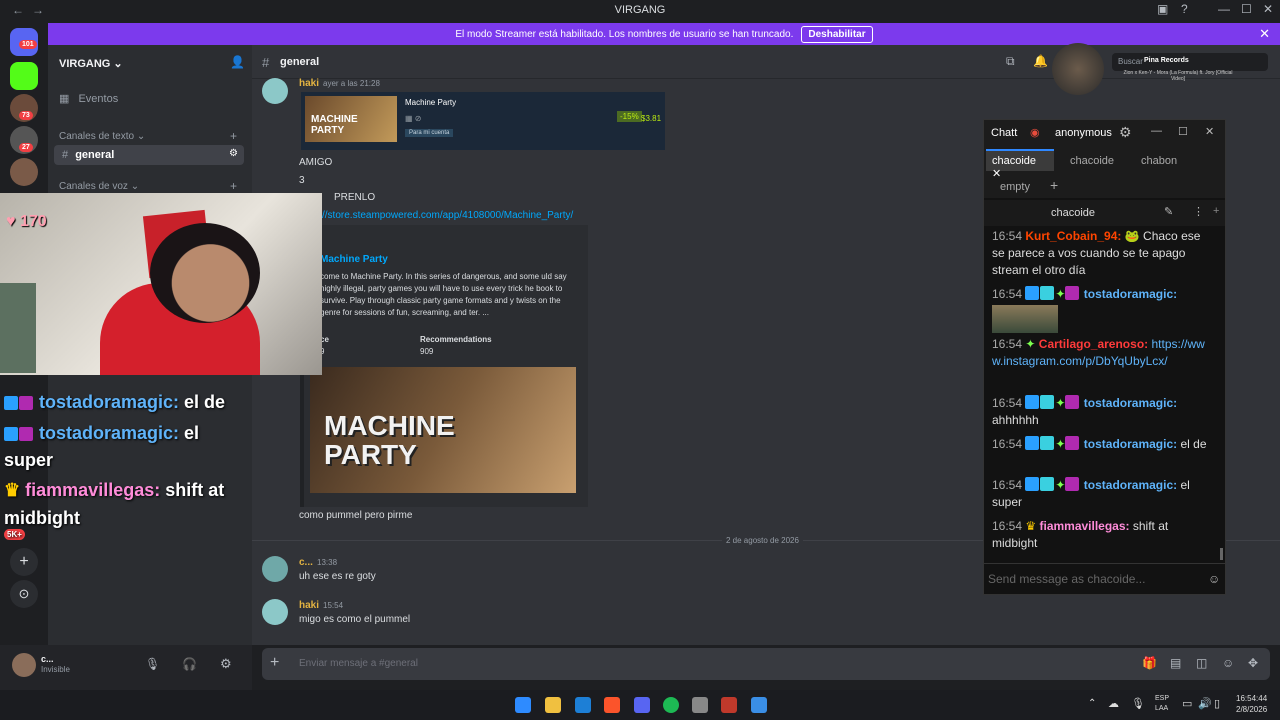  I want to click on text-category: Canales de texto ⌄, so click(102, 136).